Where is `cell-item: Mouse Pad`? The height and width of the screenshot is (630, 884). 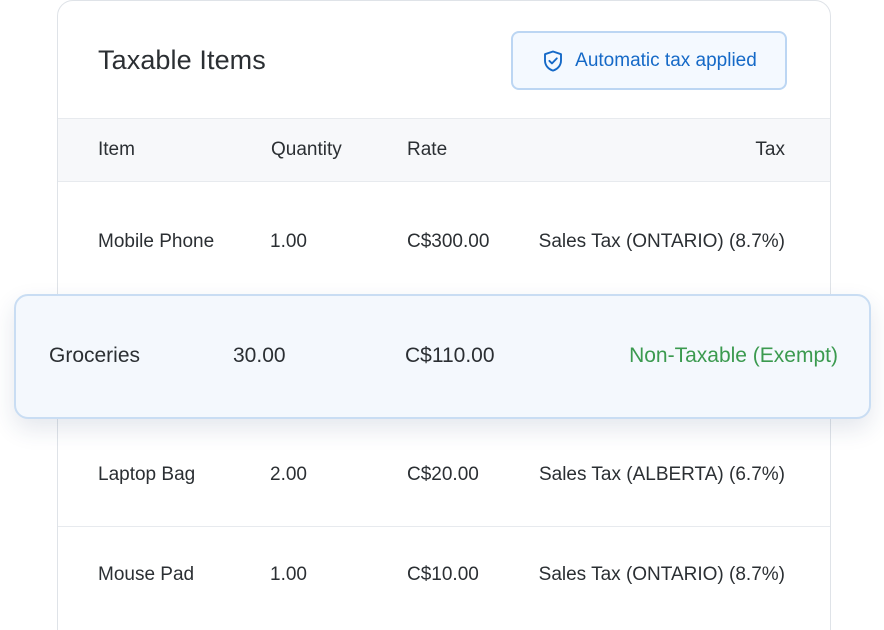 cell-item: Mouse Pad is located at coordinates (146, 574).